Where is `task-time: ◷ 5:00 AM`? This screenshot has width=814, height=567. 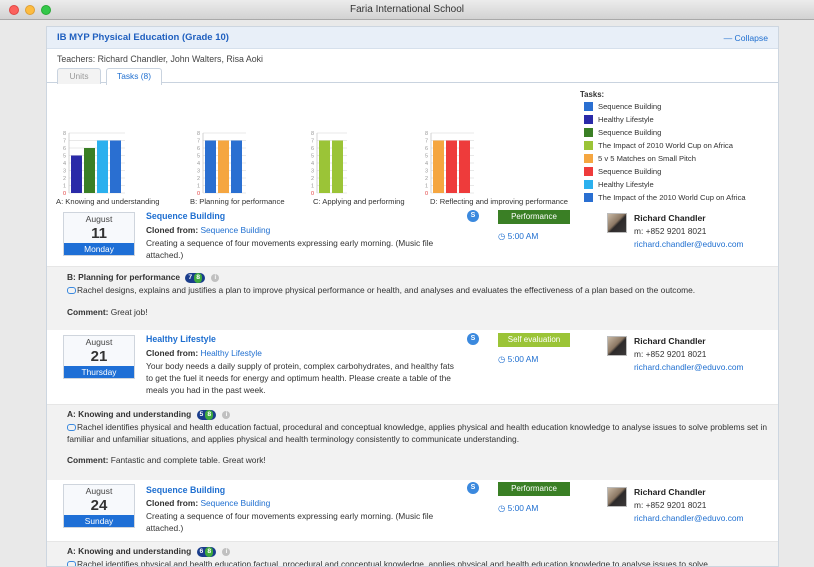
task-time: ◷ 5:00 AM is located at coordinates (518, 508).